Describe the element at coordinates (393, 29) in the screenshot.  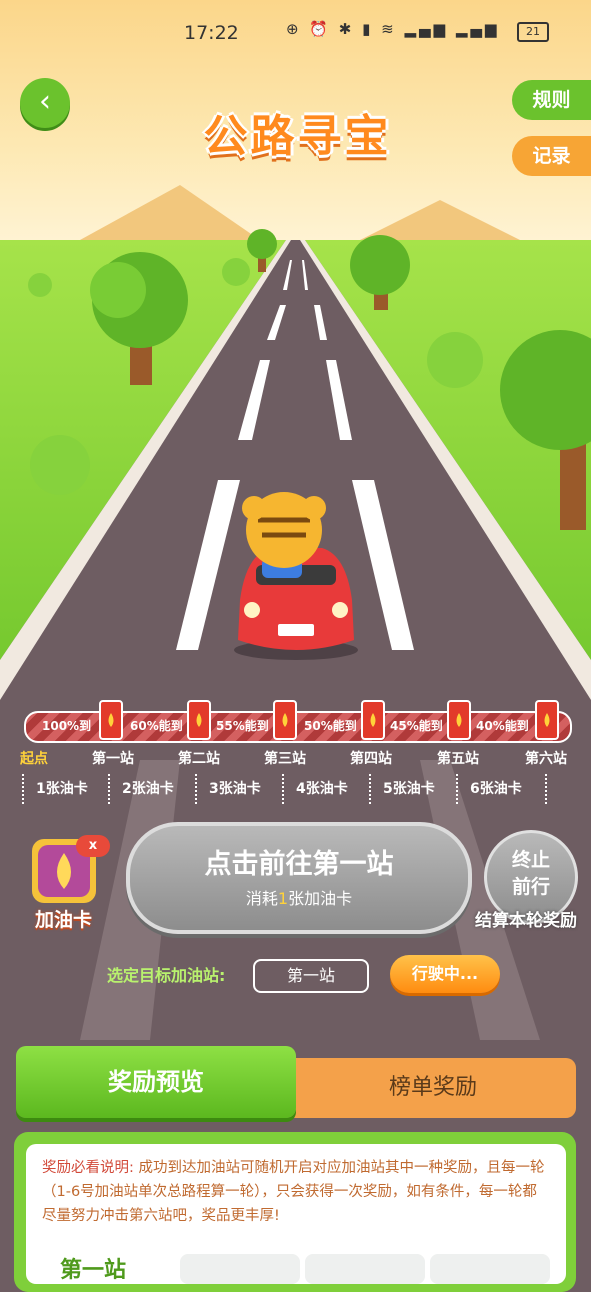
I see `status-icons: ⊕ ⏰ ✱ ▮ ≋ ▂▄▆ ▂▄▆` at that location.